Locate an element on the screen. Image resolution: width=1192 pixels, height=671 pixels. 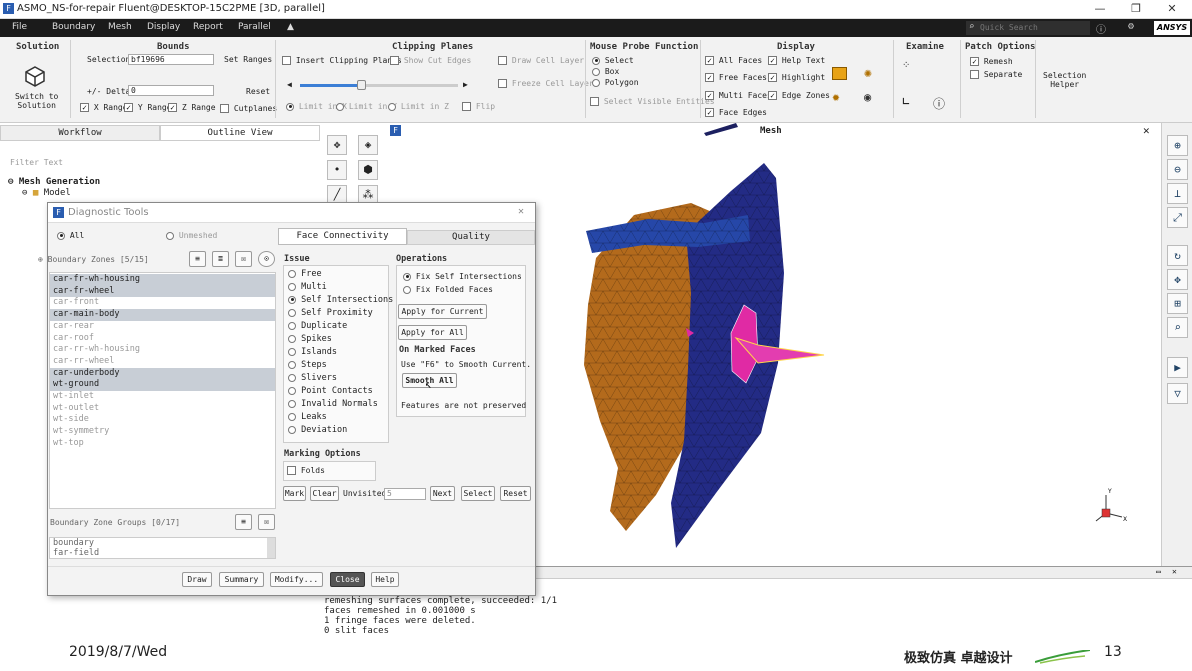
select-button: Select is located at coordinates (478, 493).